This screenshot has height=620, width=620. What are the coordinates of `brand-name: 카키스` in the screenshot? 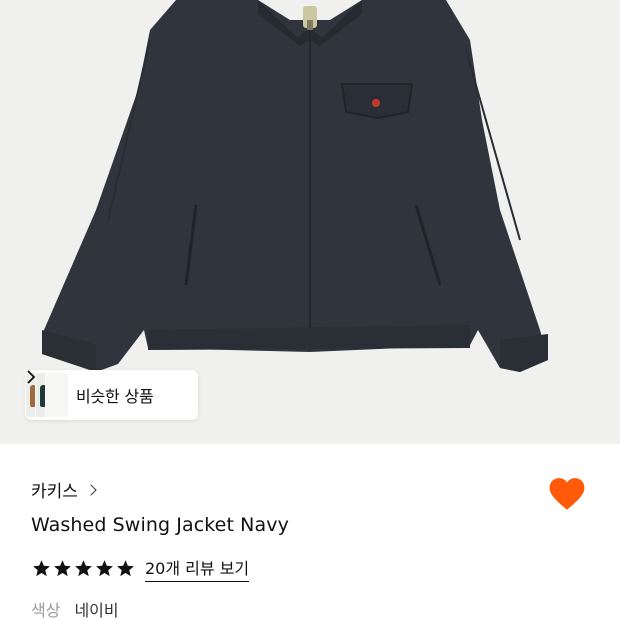 It's located at (54, 492).